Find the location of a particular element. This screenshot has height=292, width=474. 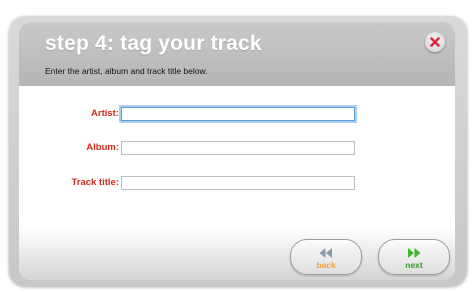

back-button: back is located at coordinates (326, 257).